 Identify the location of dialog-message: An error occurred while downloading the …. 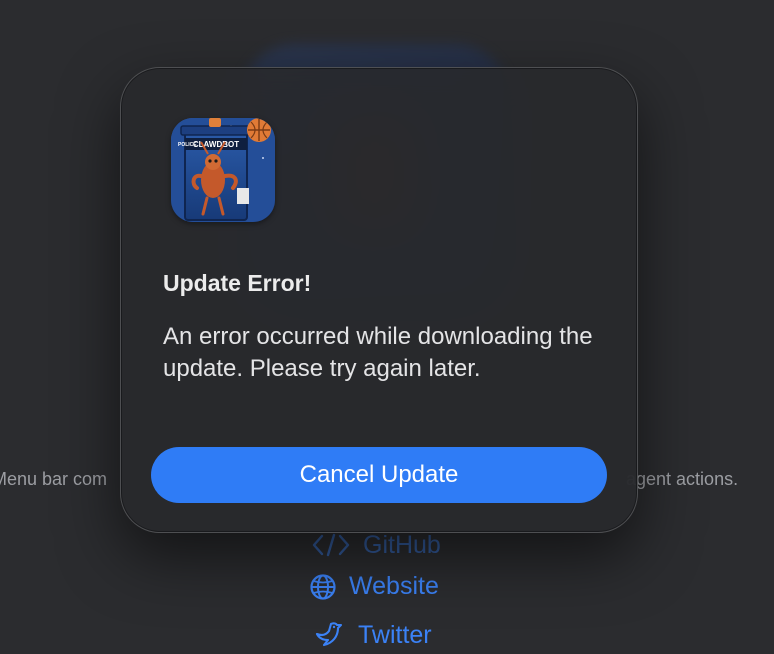
(378, 352).